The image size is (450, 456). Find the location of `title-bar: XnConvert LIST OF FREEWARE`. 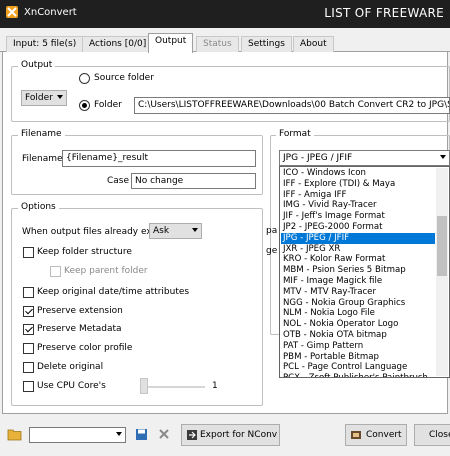

title-bar: XnConvert LIST OF FREEWARE is located at coordinates (225, 14).